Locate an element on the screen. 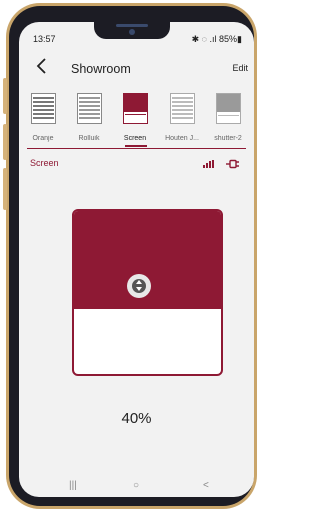 The width and height of the screenshot is (320, 511). android-nav-bar: ||| ○ < is located at coordinates (136, 484).